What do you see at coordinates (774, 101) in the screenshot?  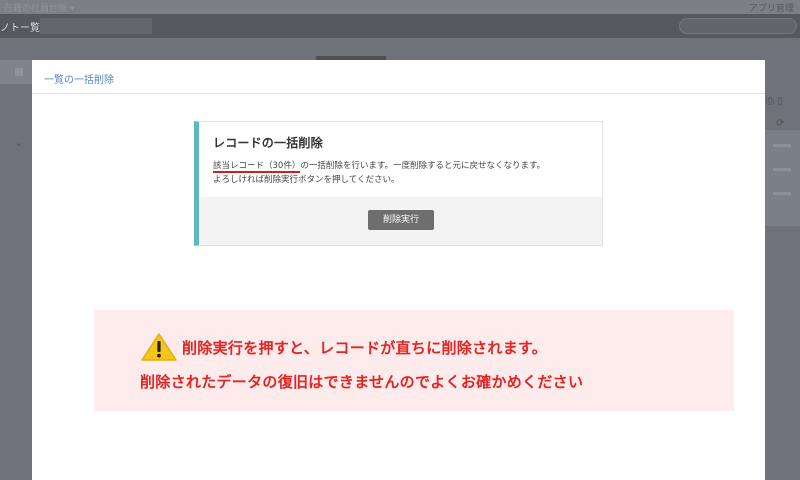 I see `print-icon: ⎙ ▯` at bounding box center [774, 101].